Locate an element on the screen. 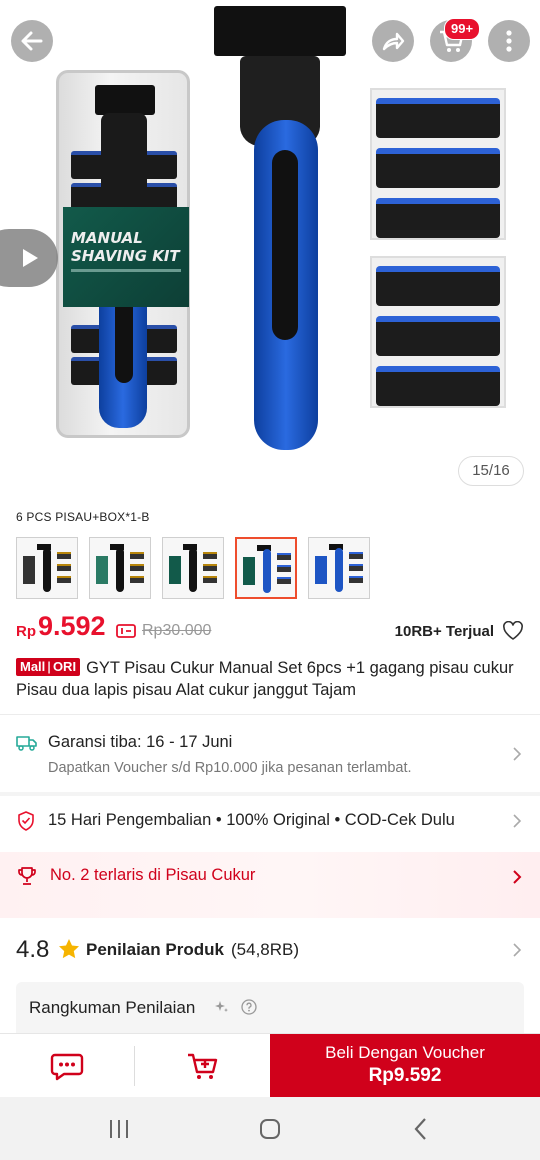 This screenshot has width=540, height=1160. home-icon is located at coordinates (270, 1129).